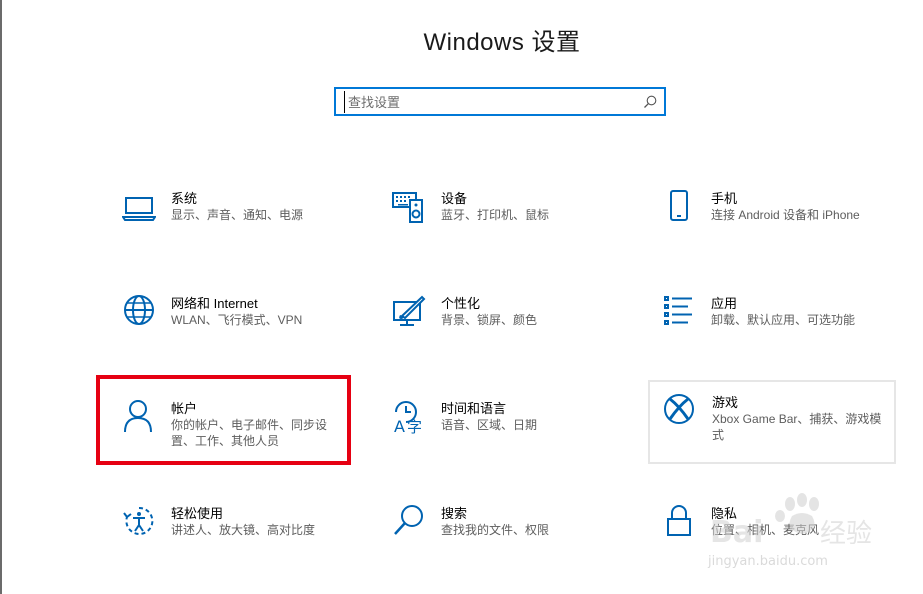 This screenshot has width=923, height=594. I want to click on tile-ease-of-access: 轻松使用 讲述人、放大镜、高对比度, so click(222, 533).